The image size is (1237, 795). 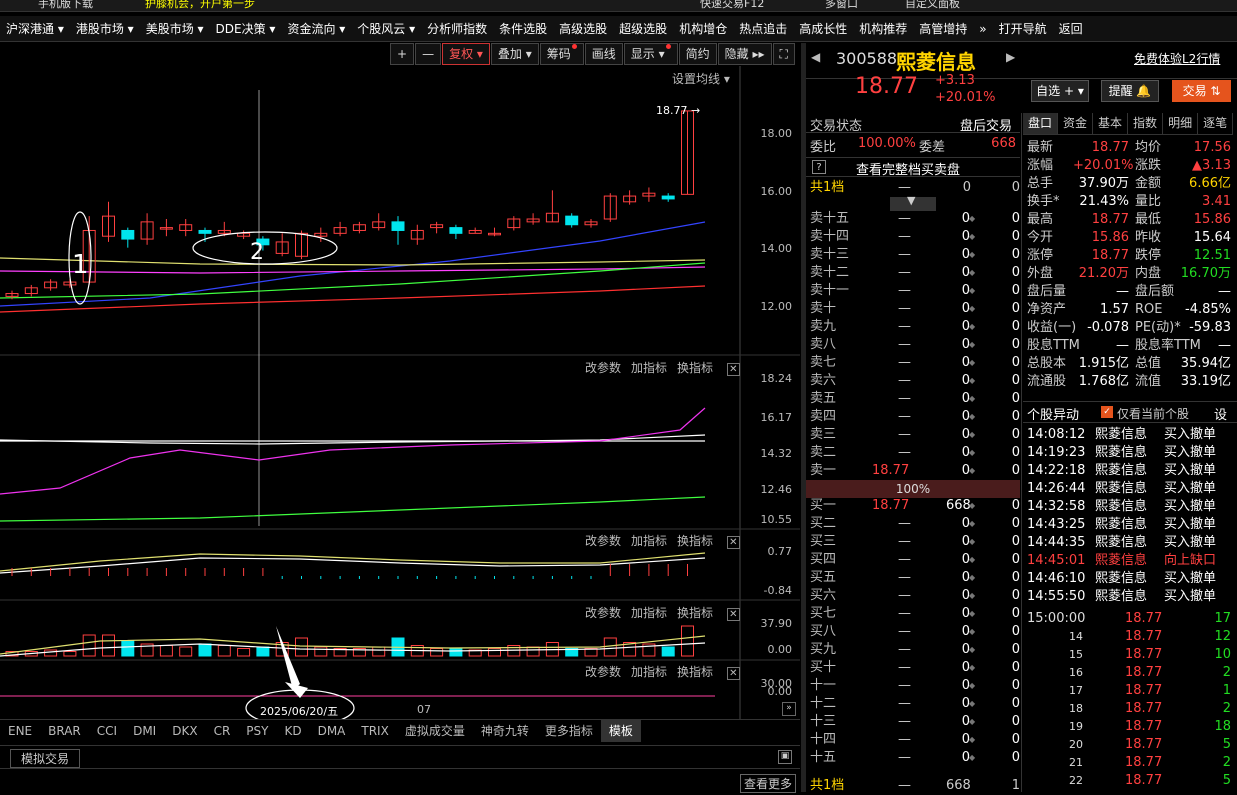 I want to click on sell-row: 卖十一 —0 ◆ 0, so click(x=913, y=291).